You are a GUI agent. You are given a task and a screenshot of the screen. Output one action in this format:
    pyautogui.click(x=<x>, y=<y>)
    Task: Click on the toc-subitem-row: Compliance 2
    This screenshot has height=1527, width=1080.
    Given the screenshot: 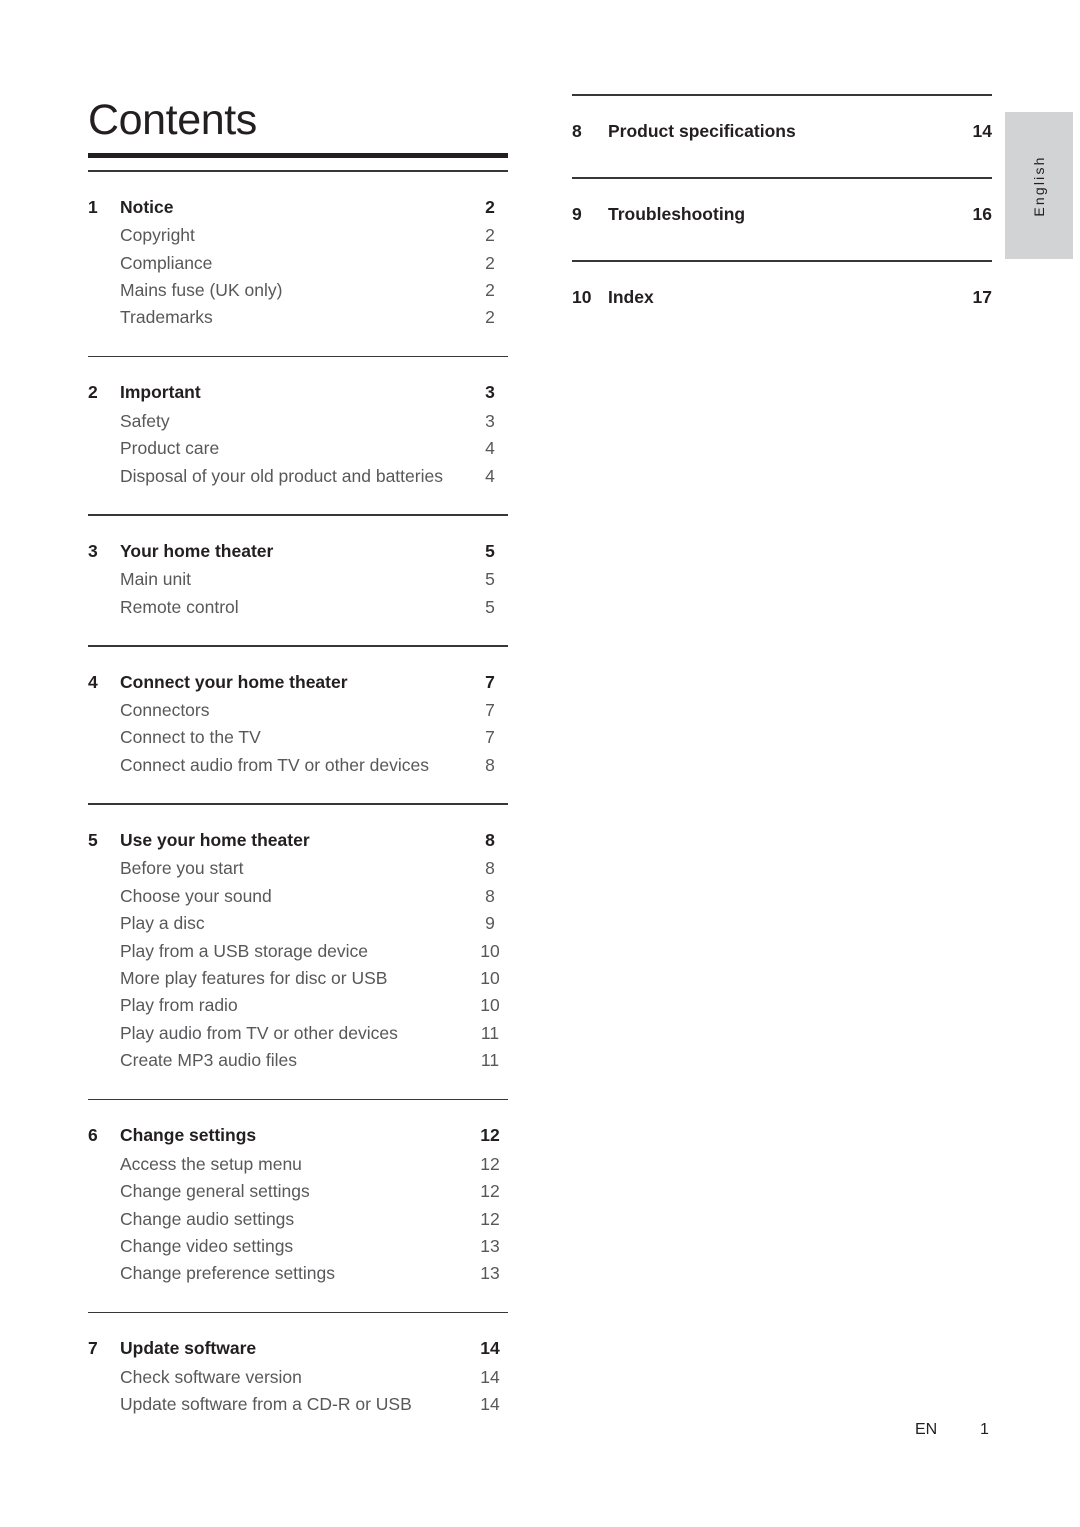 What is the action you would take?
    pyautogui.click(x=298, y=263)
    